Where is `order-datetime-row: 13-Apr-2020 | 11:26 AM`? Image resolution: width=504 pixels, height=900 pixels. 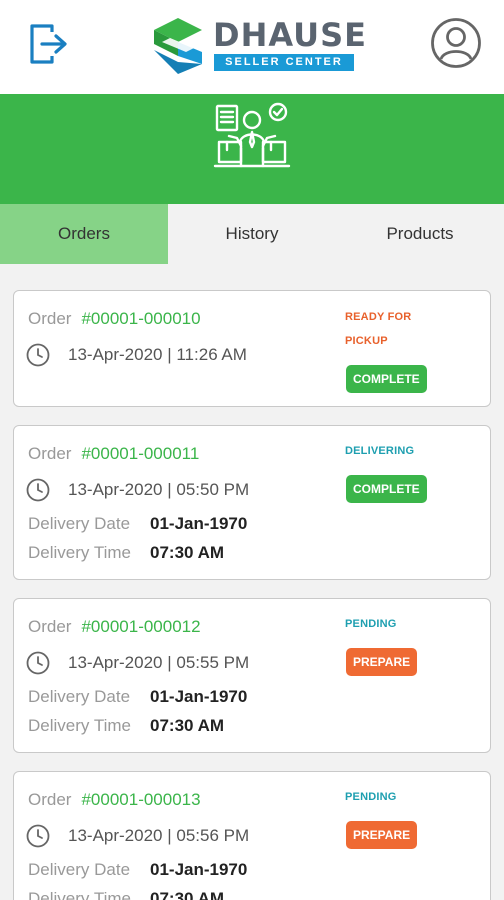
order-datetime-row: 13-Apr-2020 | 11:26 AM is located at coordinates (136, 355).